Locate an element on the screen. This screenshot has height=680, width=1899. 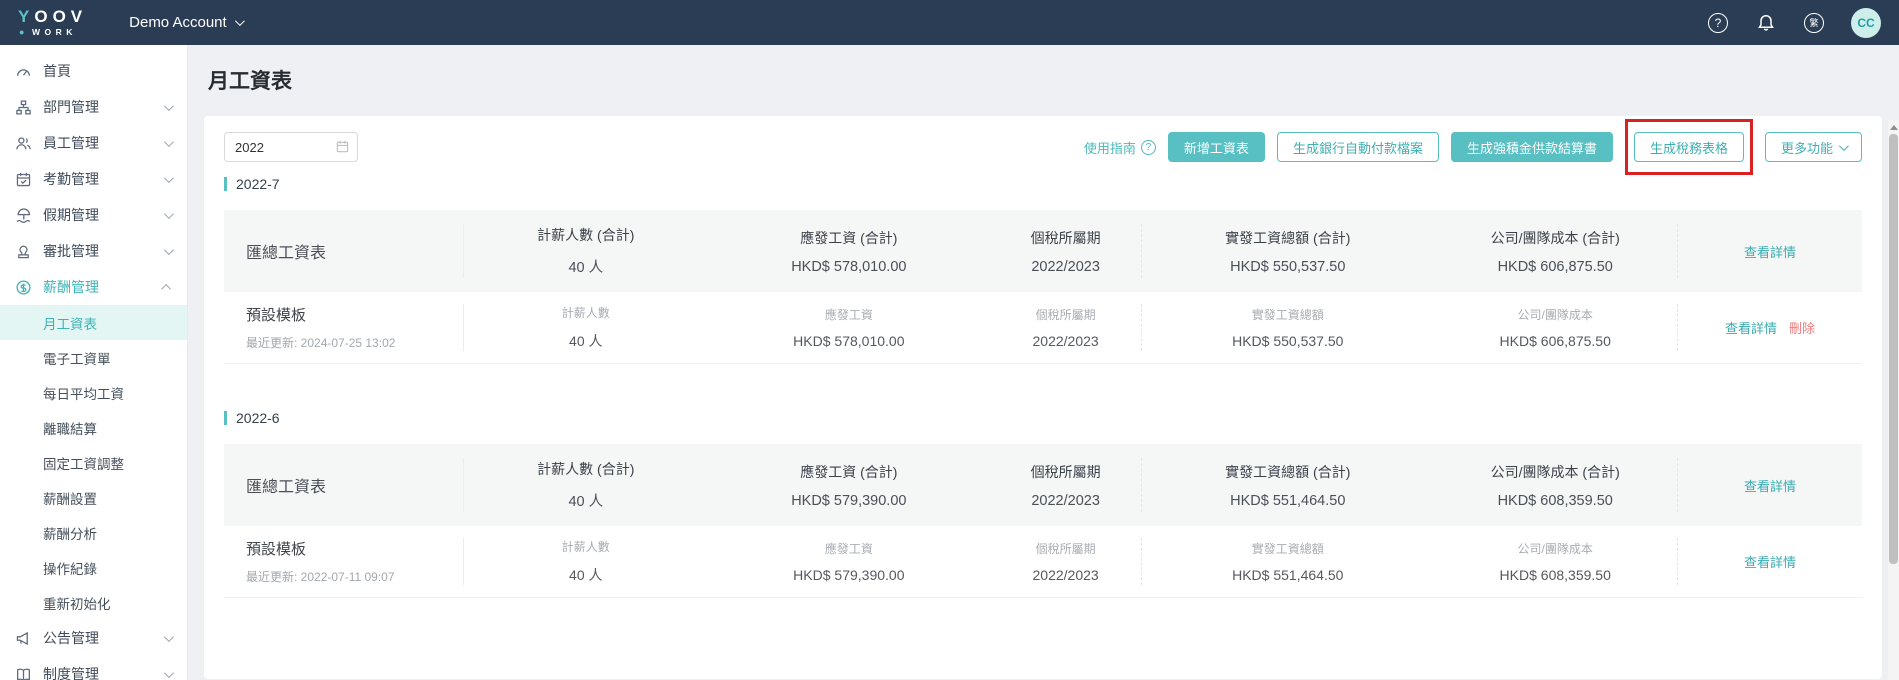
generate-mpf-statement-button: 生成強積金供款結算書 is located at coordinates (1531, 147).